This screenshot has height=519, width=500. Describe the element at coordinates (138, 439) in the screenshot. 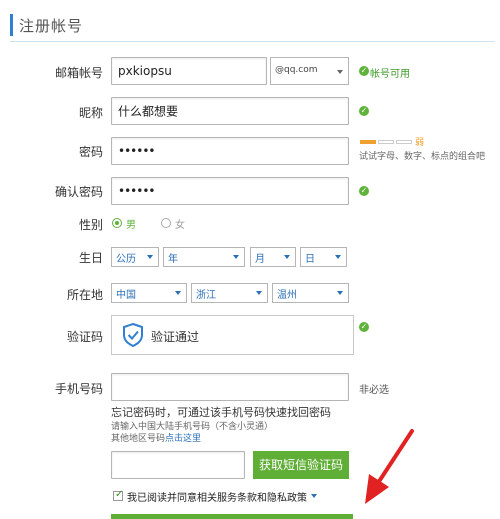

I see `phone-other-region-text: 其他地区号码` at that location.